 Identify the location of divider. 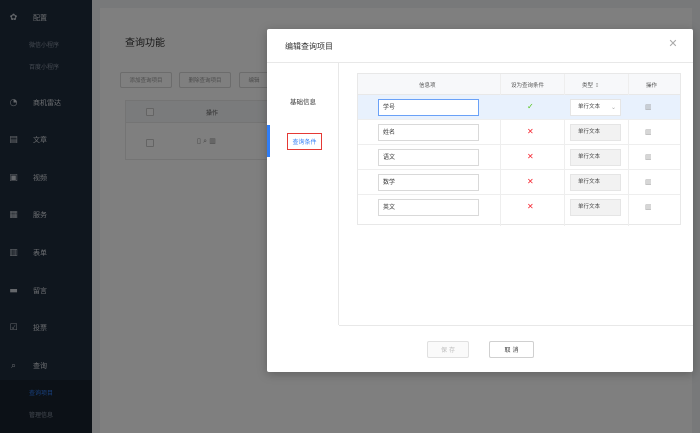
(516, 325).